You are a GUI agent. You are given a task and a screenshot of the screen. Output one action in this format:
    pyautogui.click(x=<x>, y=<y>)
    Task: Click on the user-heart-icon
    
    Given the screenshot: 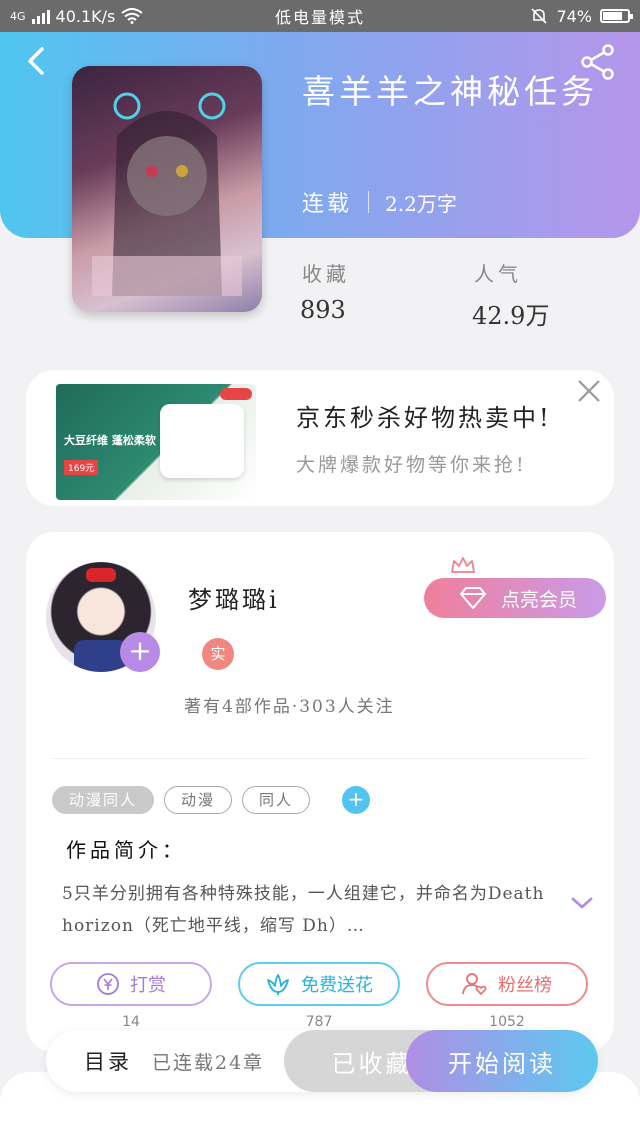 What is the action you would take?
    pyautogui.click(x=474, y=984)
    